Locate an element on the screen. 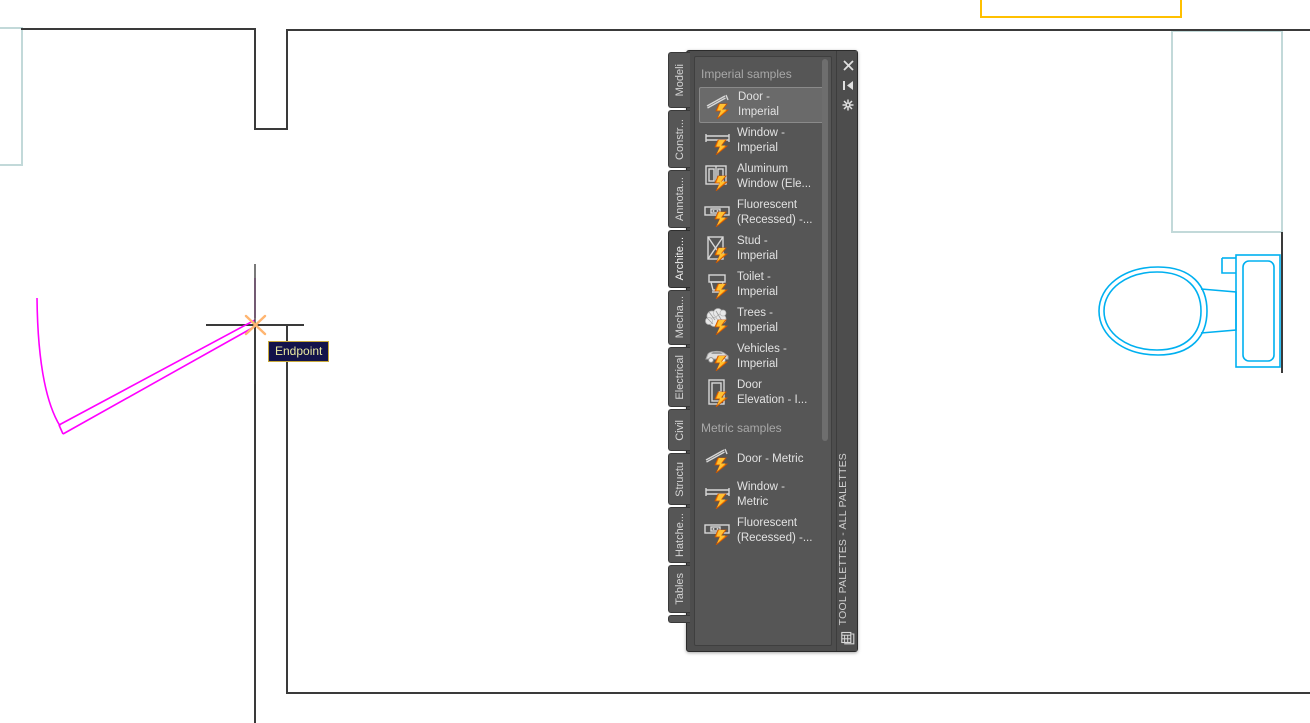  palette-tab-label: Tables is located at coordinates (679, 589).